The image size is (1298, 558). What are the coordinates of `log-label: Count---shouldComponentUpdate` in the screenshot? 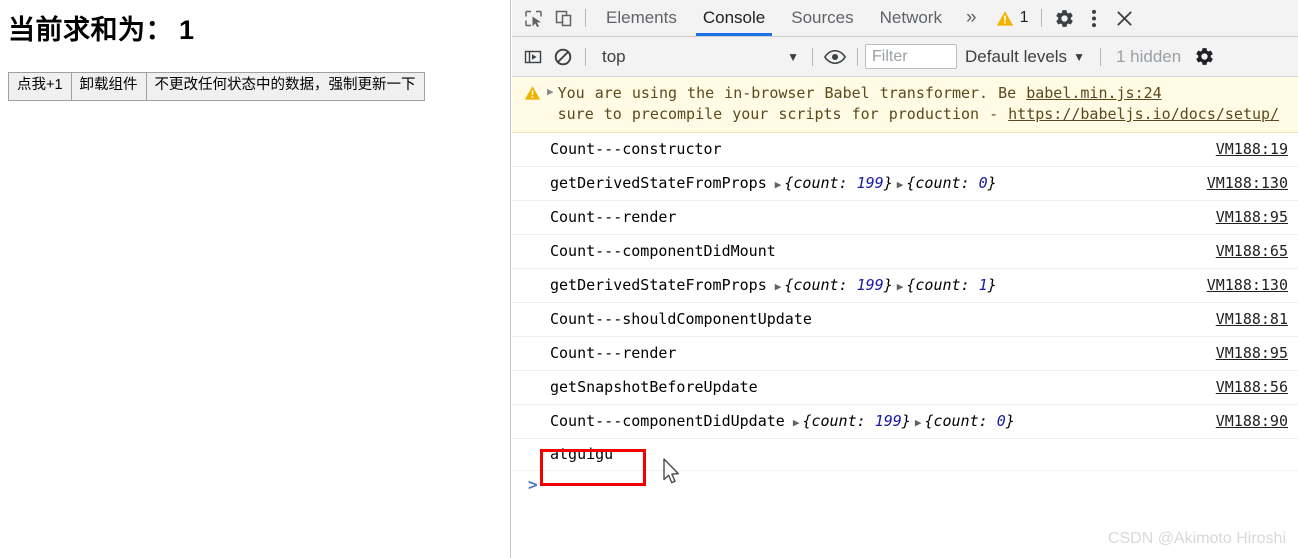 It's located at (681, 318).